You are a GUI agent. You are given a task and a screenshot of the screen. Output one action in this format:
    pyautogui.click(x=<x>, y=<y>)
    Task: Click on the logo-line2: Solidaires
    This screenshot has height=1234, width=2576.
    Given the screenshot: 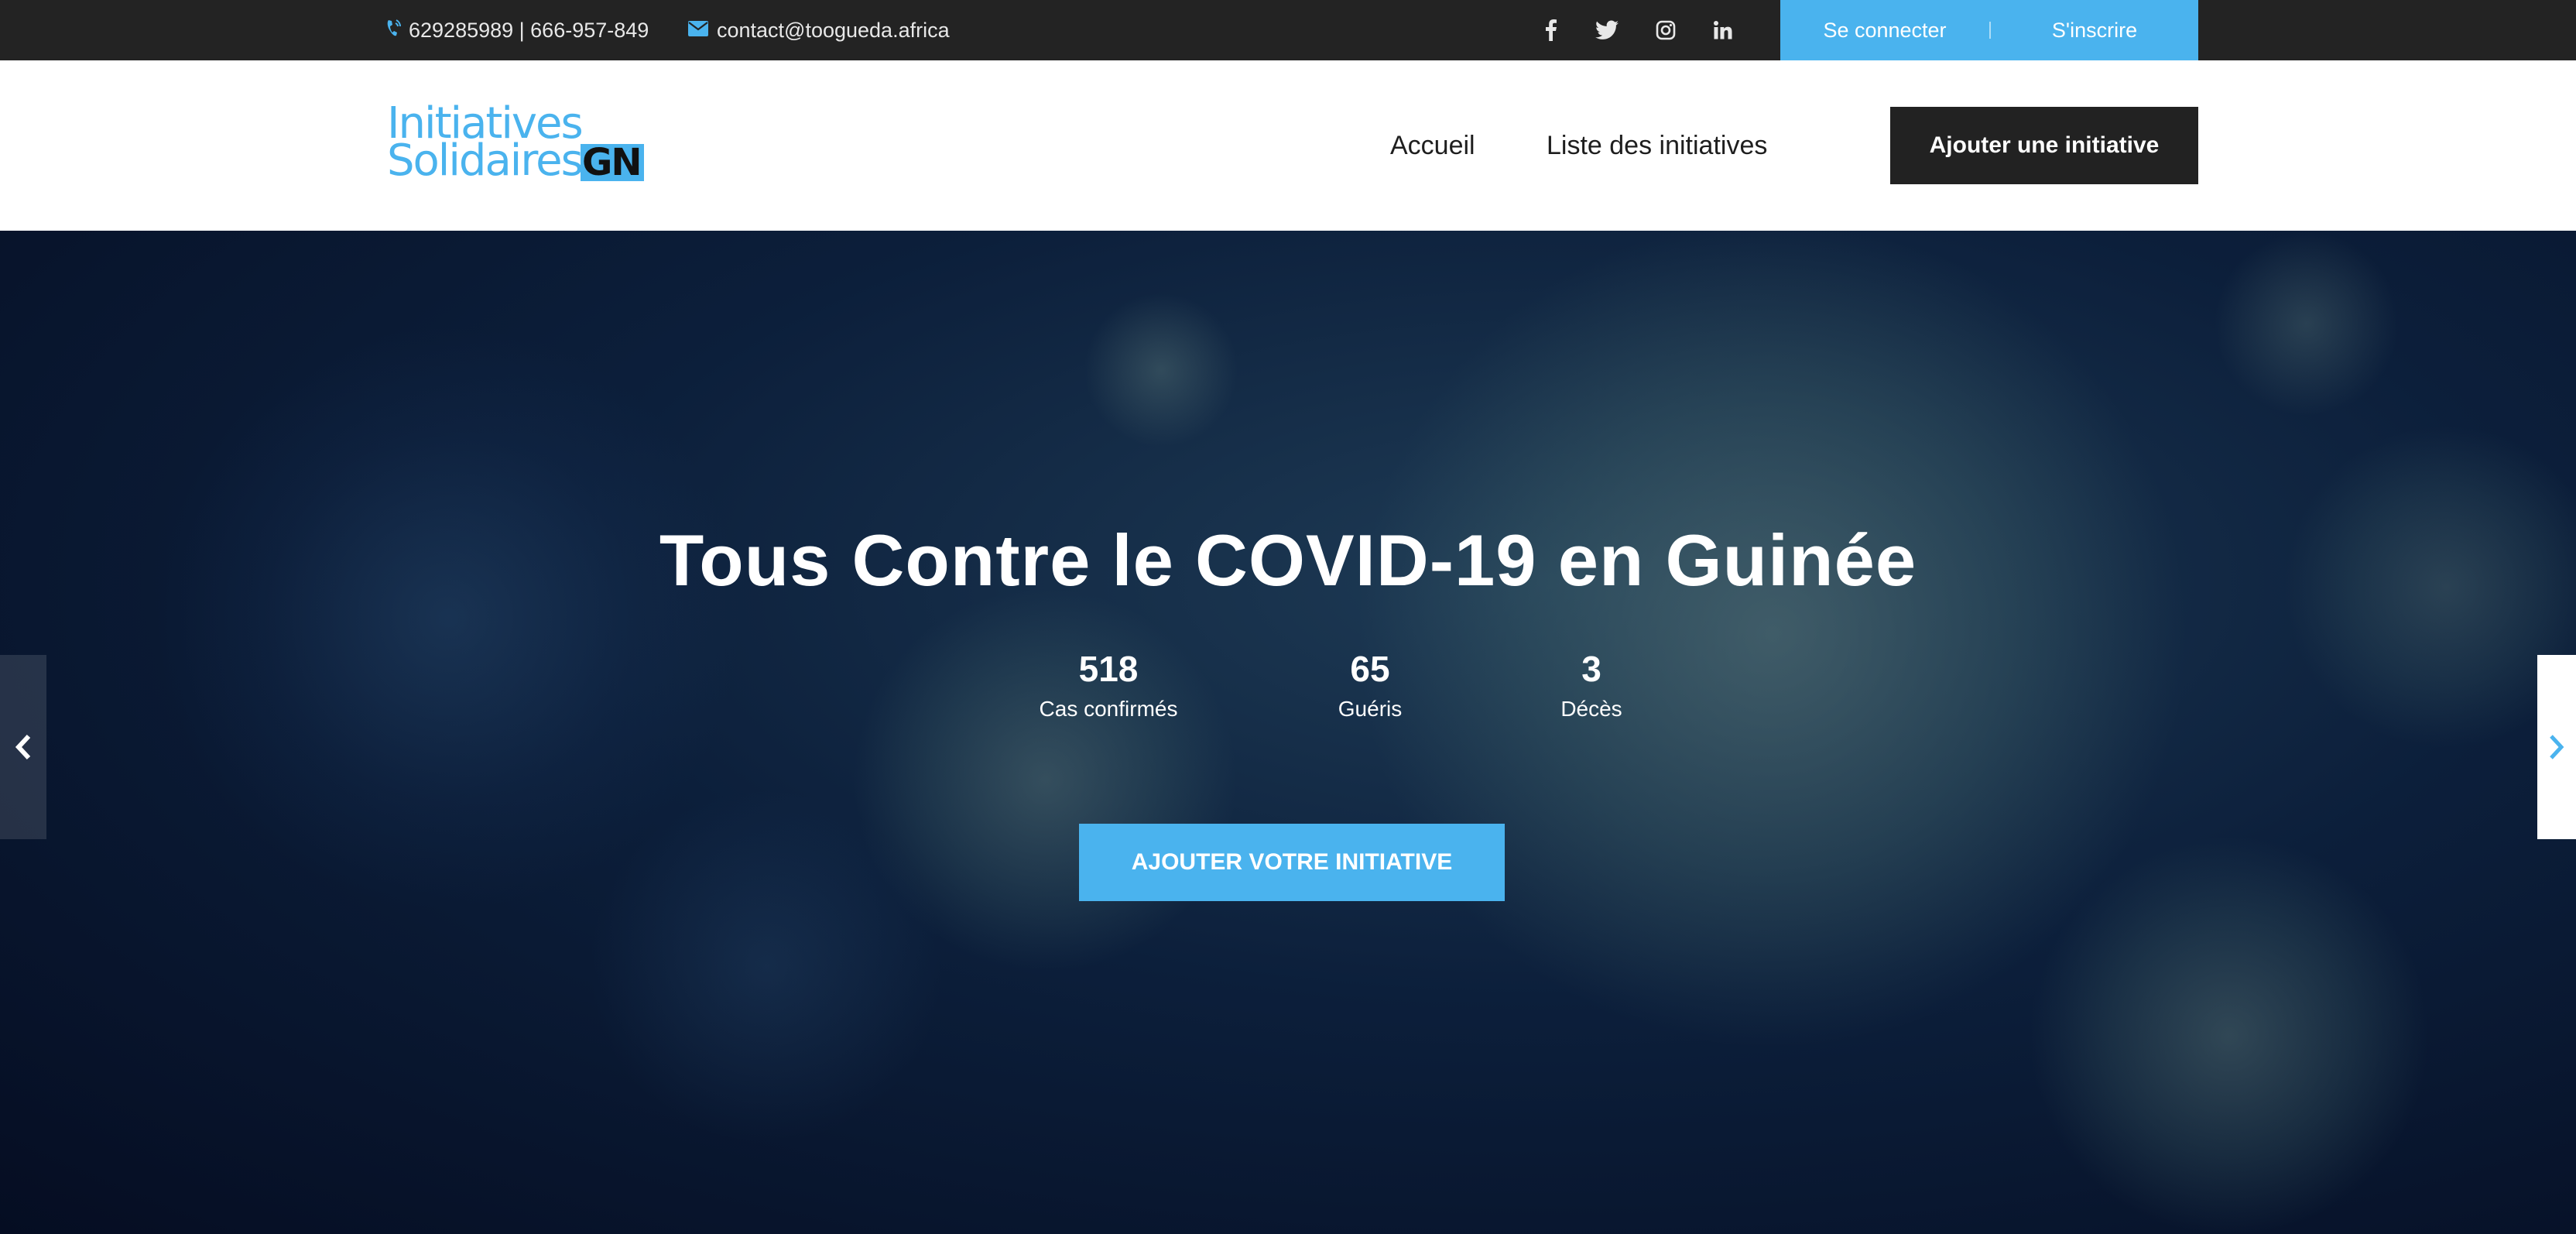 What is the action you would take?
    pyautogui.click(x=485, y=160)
    